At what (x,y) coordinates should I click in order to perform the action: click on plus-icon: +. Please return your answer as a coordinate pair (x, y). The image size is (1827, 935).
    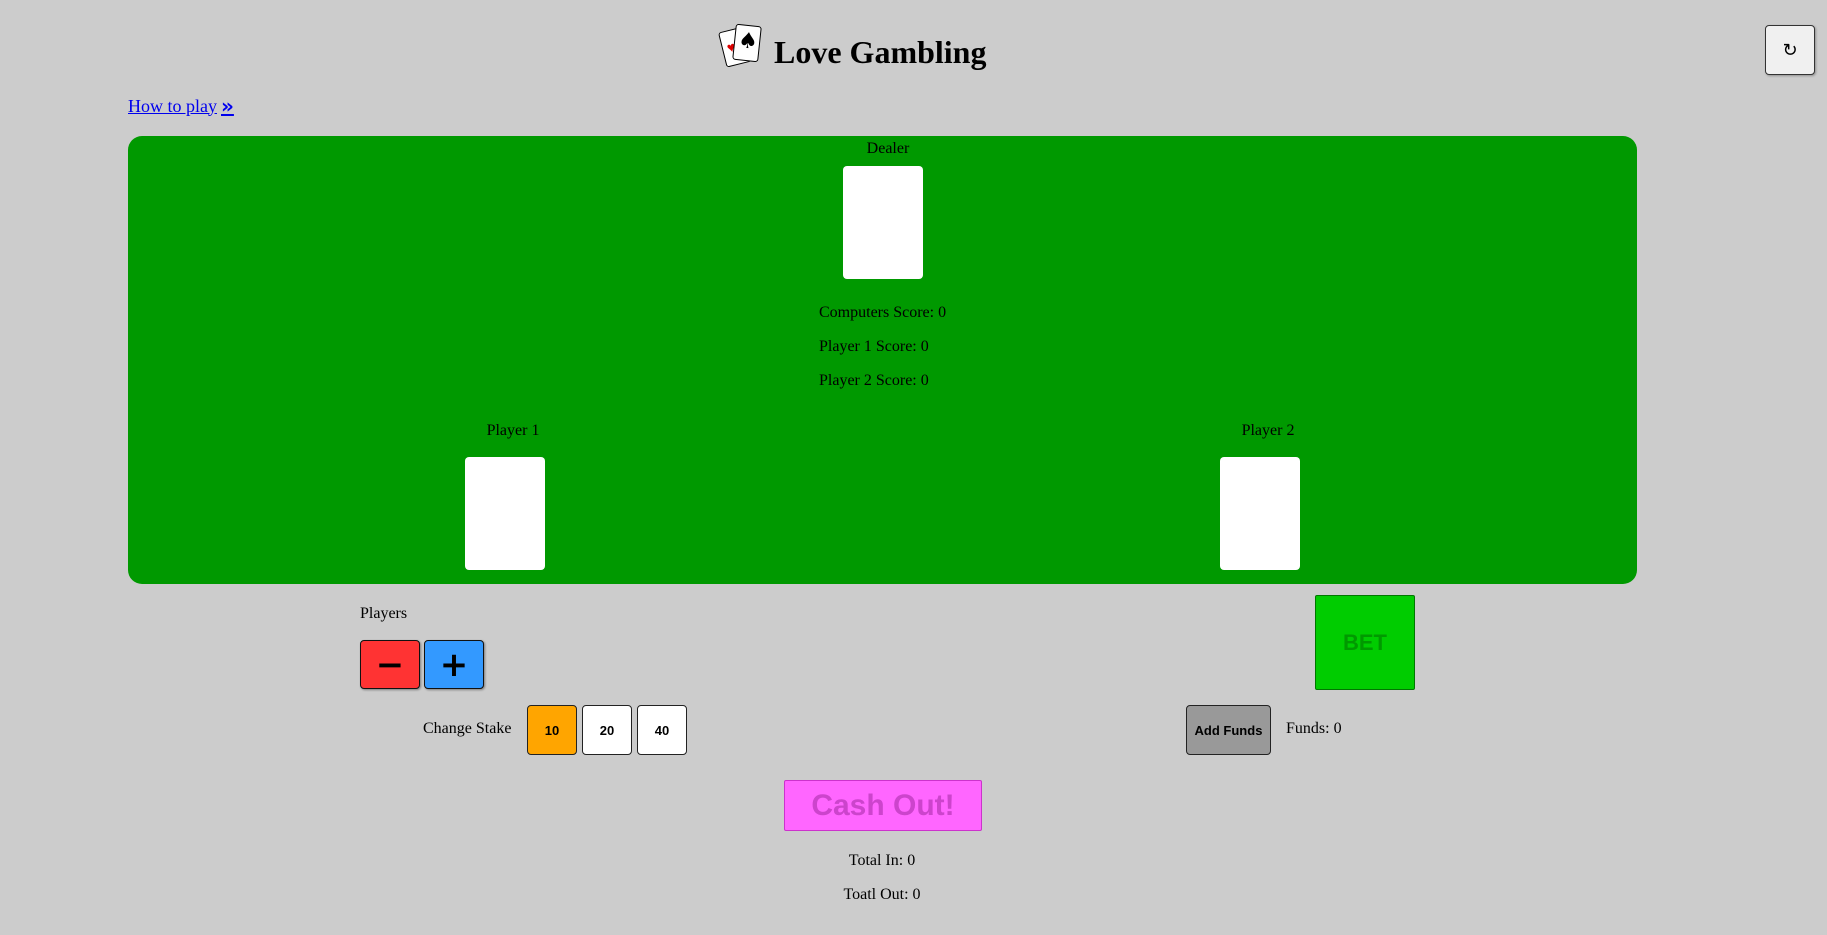
    Looking at the image, I should click on (454, 664).